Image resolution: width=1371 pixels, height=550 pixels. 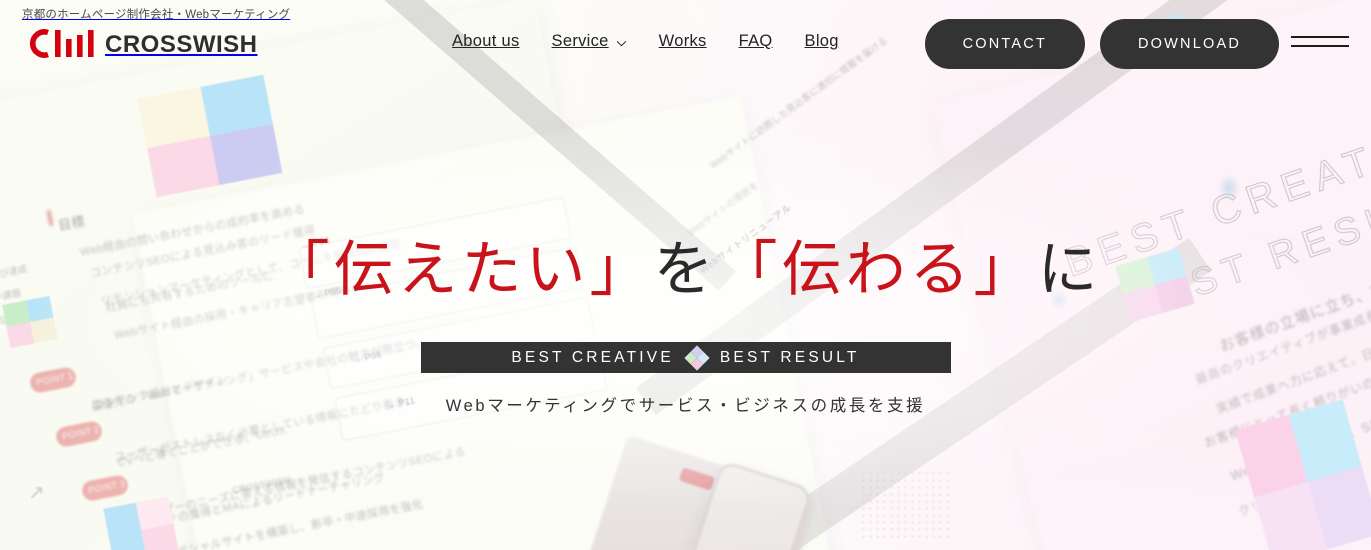 I want to click on contact-button: CONTACT, so click(x=1004, y=44).